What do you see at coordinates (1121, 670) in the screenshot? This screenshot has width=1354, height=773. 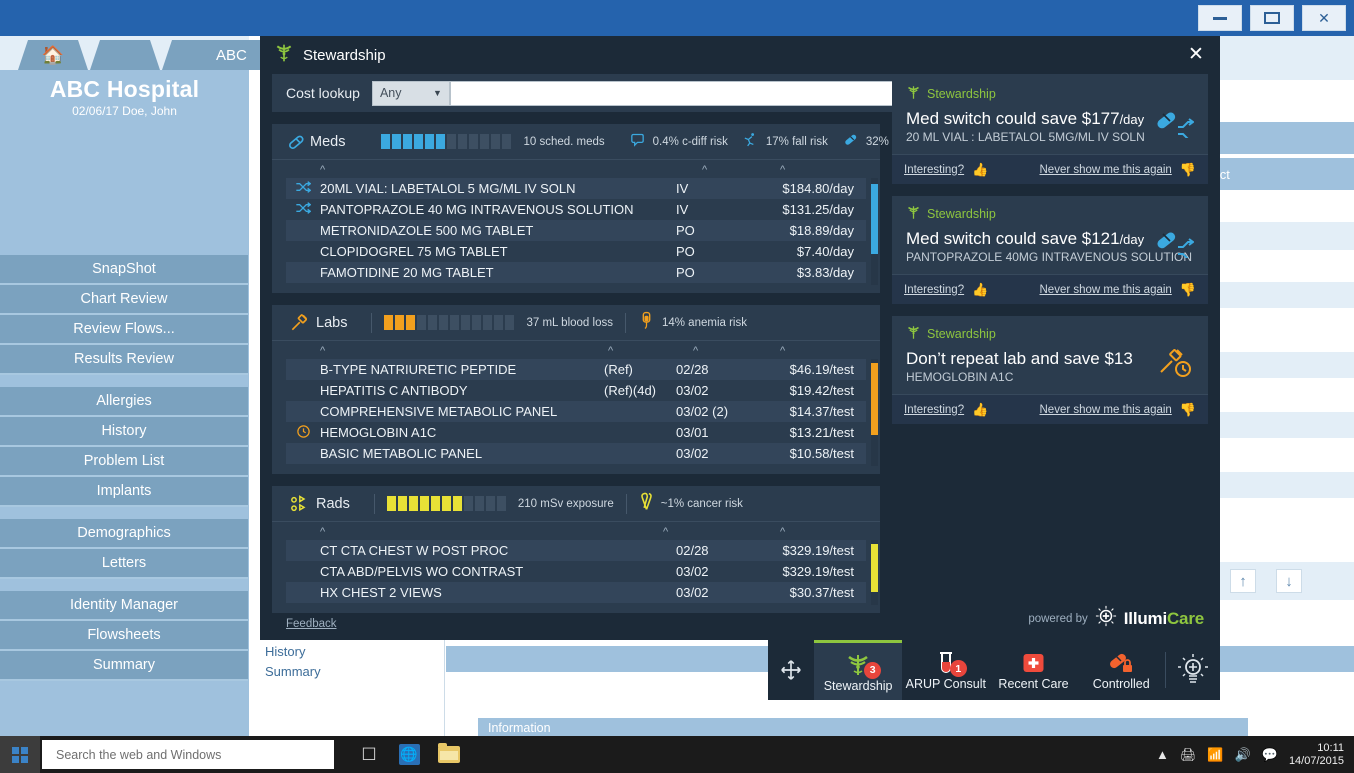 I see `toolbar-item-controlled: Controlled` at bounding box center [1121, 670].